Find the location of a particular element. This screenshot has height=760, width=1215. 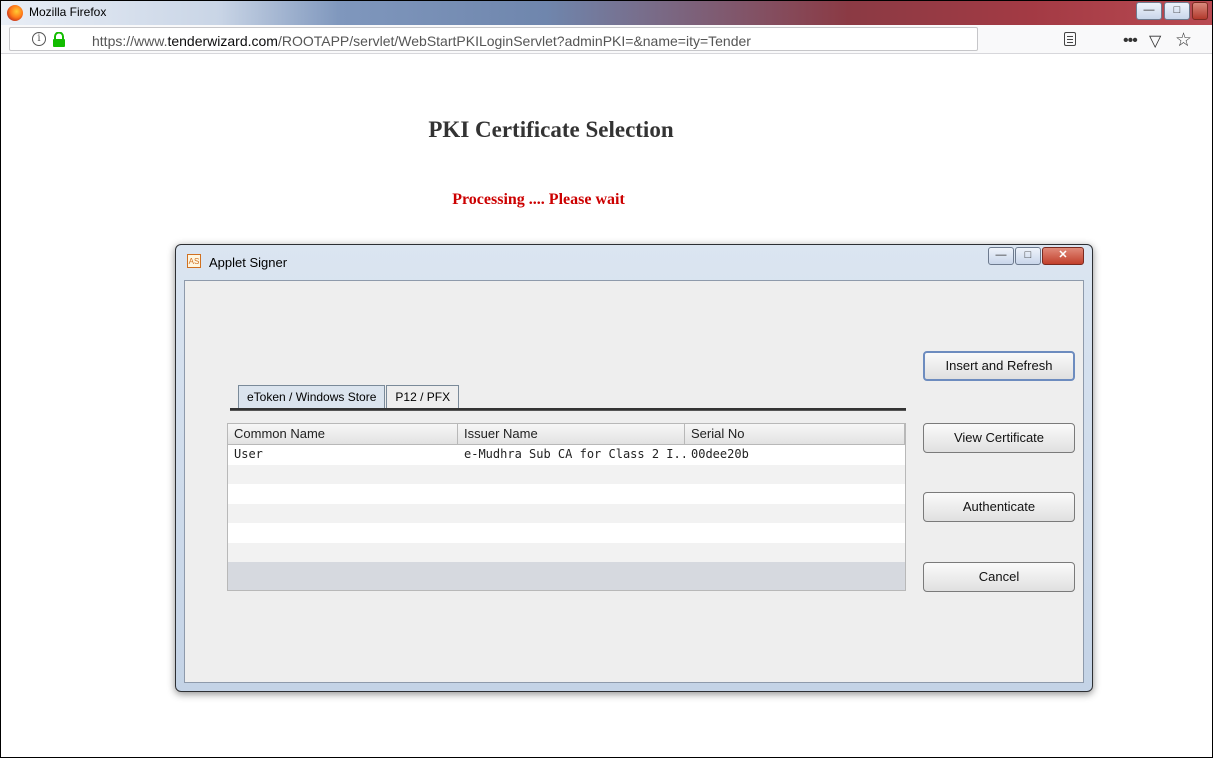

window-title: Mozilla Firefox is located at coordinates (68, 12).